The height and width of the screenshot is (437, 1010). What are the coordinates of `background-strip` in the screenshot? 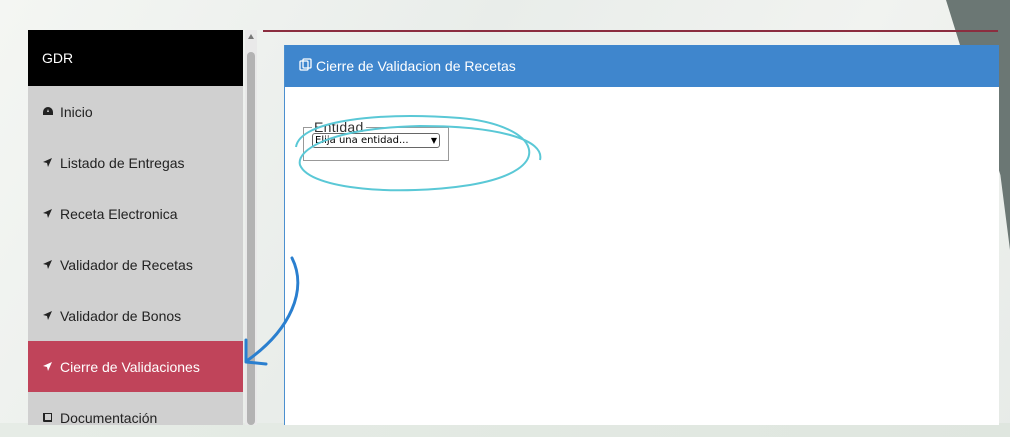 It's located at (505, 430).